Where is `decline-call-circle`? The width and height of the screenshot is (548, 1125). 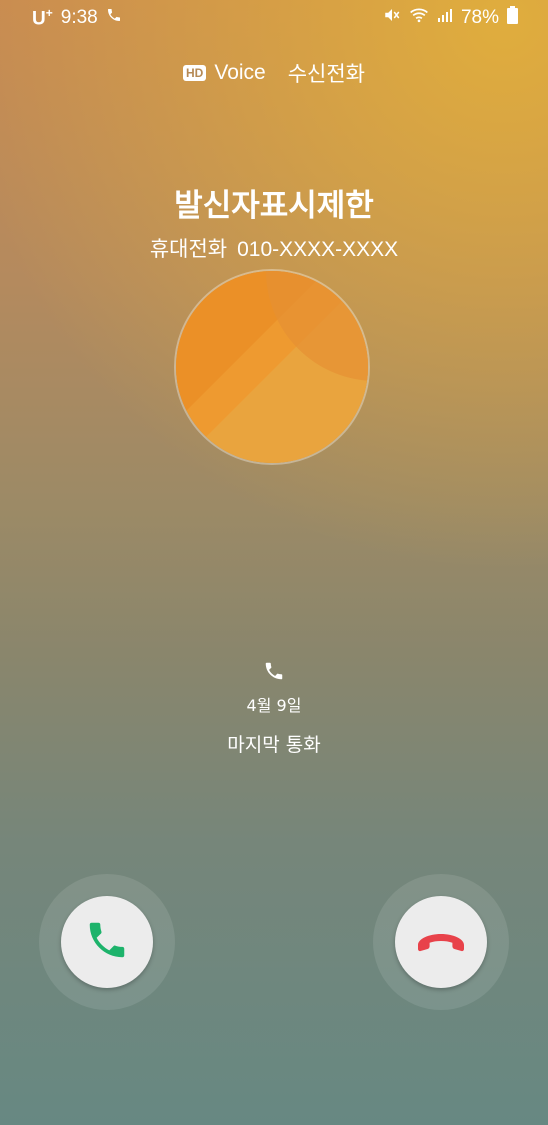
decline-call-circle is located at coordinates (441, 942).